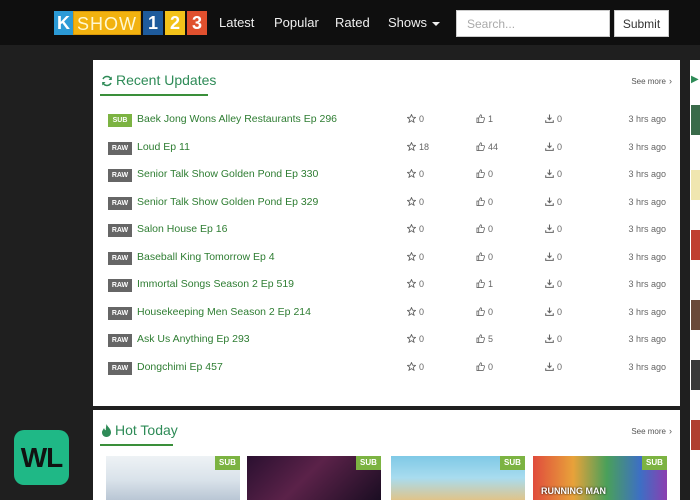 The height and width of the screenshot is (500, 700). Describe the element at coordinates (120, 340) in the screenshot. I see `raw-badge: RAW` at that location.